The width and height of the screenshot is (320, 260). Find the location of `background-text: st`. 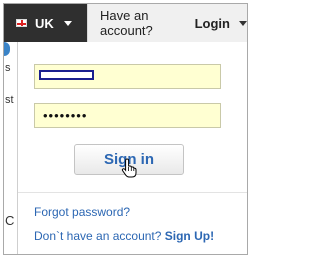

background-text: st is located at coordinates (9, 100).